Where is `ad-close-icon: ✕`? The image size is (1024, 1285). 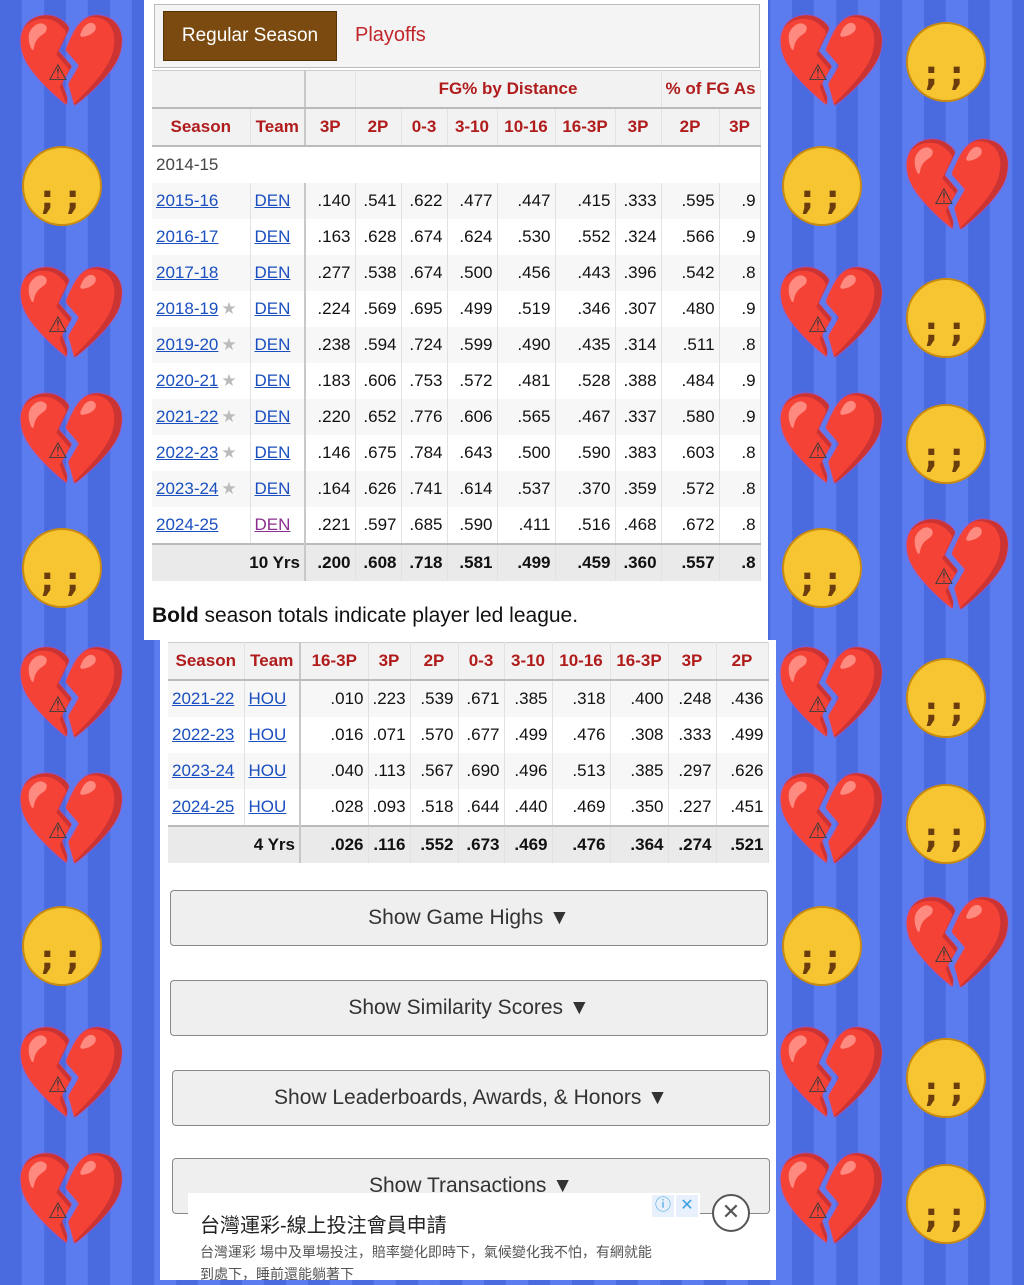 ad-close-icon: ✕ is located at coordinates (687, 1206).